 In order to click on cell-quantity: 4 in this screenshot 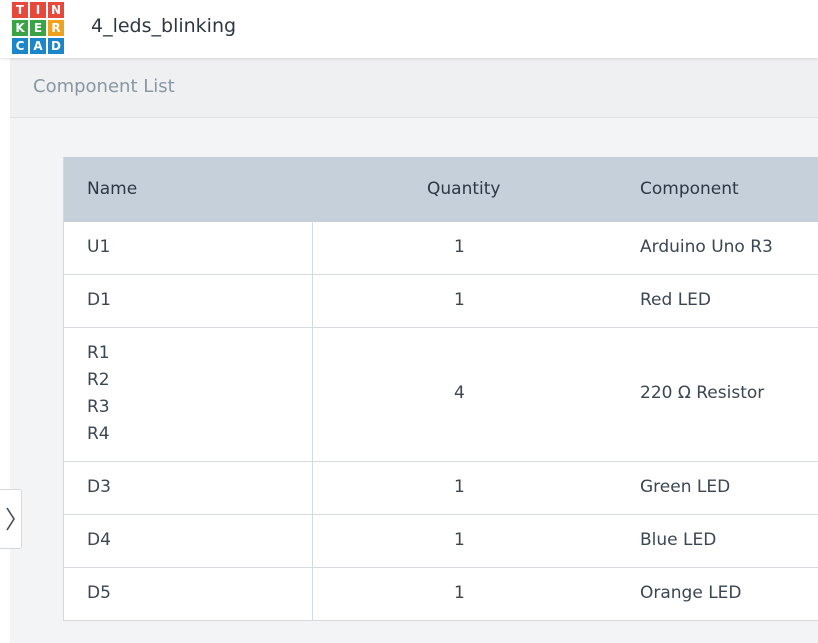, I will do `click(459, 393)`.